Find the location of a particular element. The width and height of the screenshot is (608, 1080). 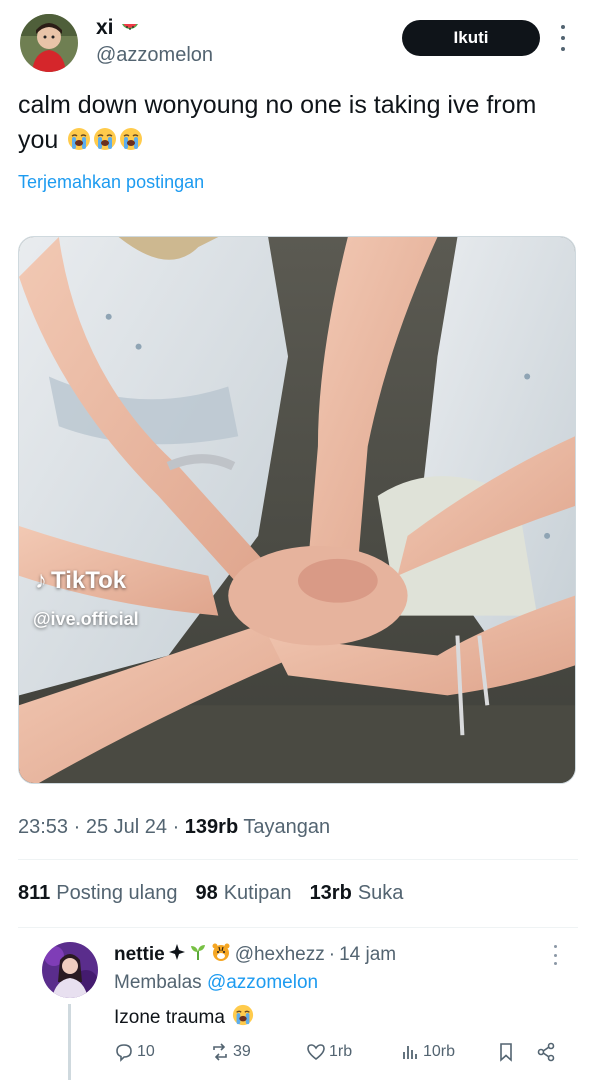

likes-count: 13rb is located at coordinates (330, 893).